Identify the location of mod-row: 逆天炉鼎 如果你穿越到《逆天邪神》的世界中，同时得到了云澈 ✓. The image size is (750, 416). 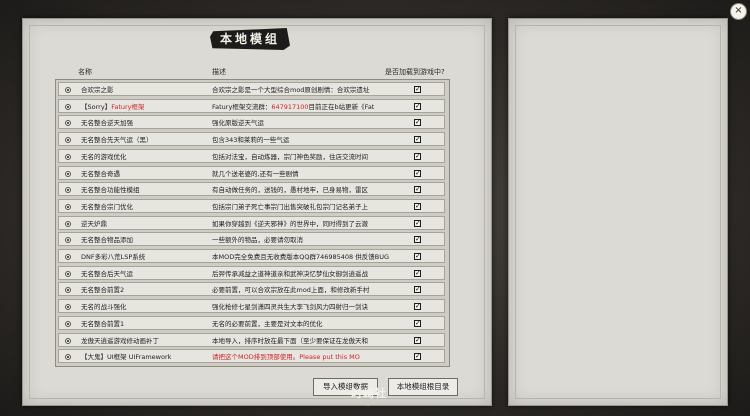
(251, 222).